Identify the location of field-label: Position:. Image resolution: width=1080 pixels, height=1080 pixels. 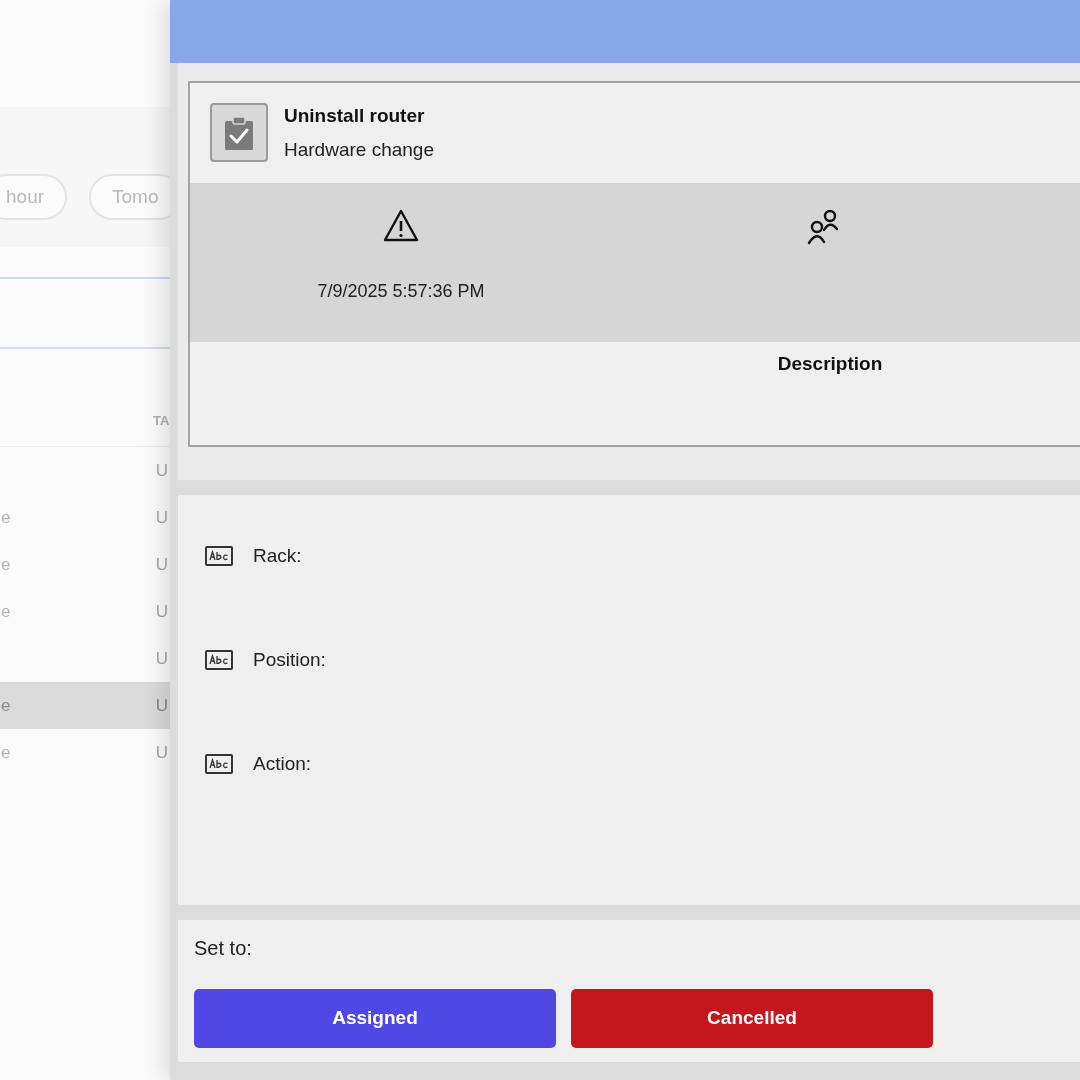
(289, 659).